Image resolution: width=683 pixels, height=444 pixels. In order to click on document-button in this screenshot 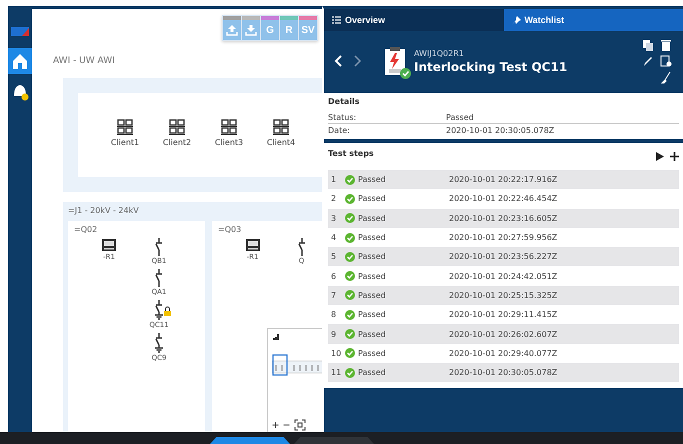, I will do `click(666, 61)`.